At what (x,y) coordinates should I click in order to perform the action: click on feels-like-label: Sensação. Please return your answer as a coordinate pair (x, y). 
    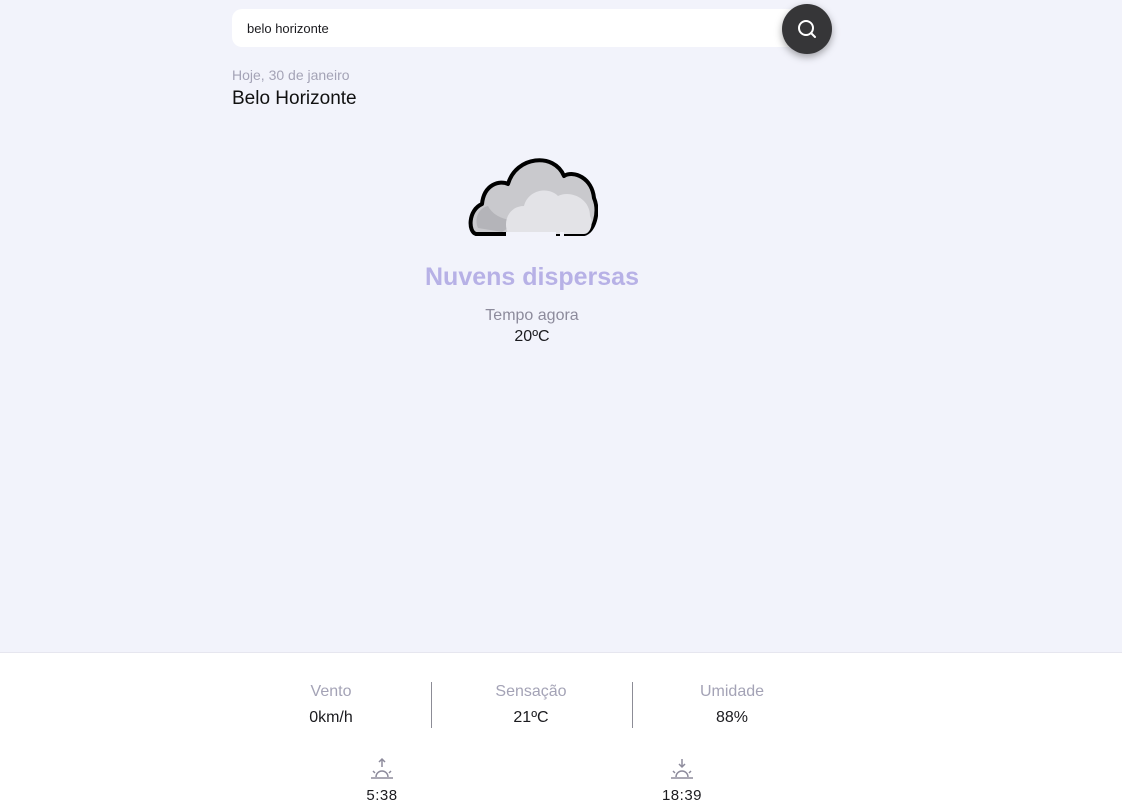
    Looking at the image, I should click on (531, 691).